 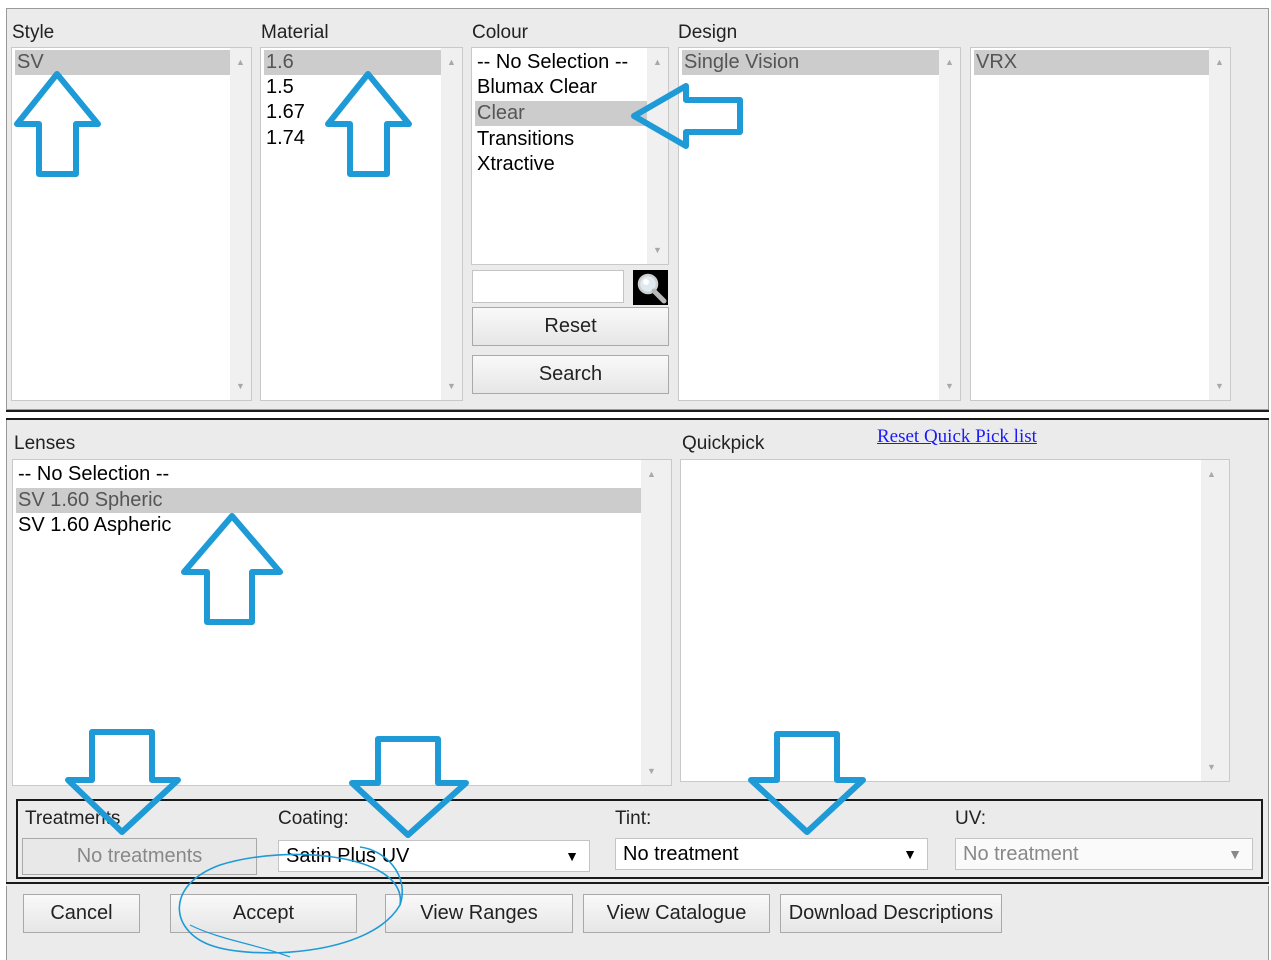 I want to click on sub-design-listbox: VRX ▲ ▼, so click(x=1100, y=224).